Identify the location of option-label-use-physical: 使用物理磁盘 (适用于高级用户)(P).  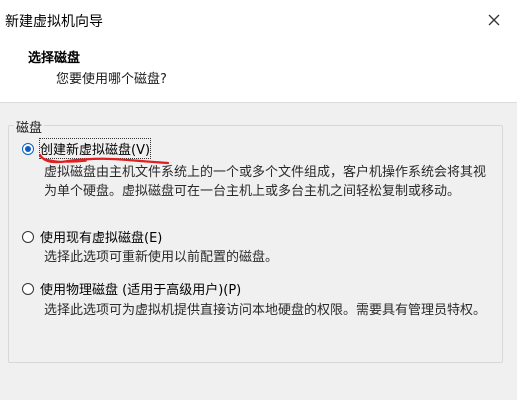
(141, 290).